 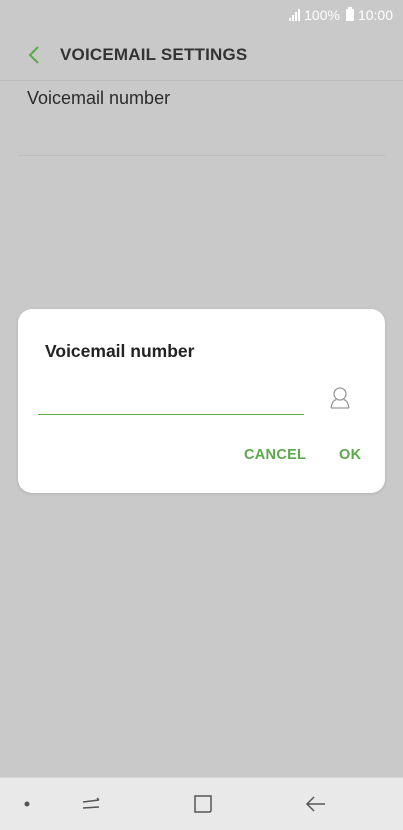 What do you see at coordinates (295, 15) in the screenshot?
I see `signal-icon` at bounding box center [295, 15].